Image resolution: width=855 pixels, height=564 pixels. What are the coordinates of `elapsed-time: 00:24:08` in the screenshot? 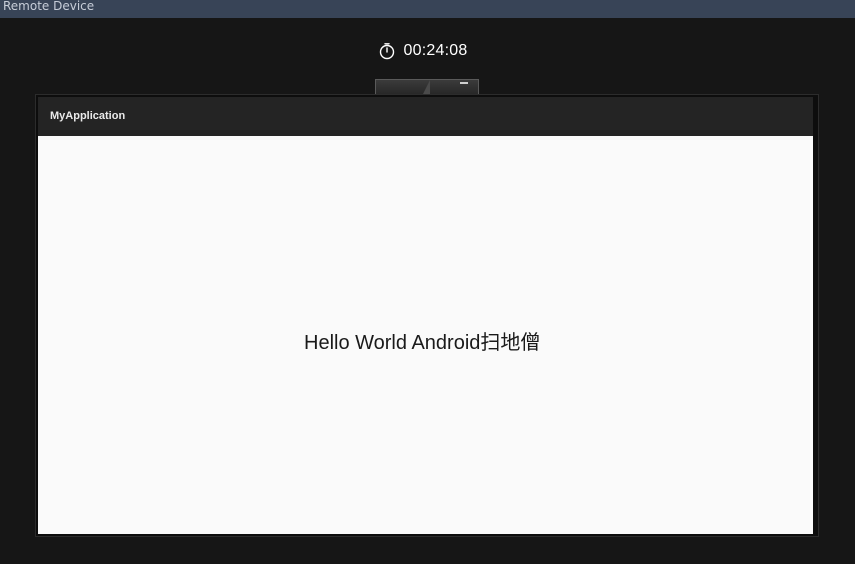 It's located at (435, 50).